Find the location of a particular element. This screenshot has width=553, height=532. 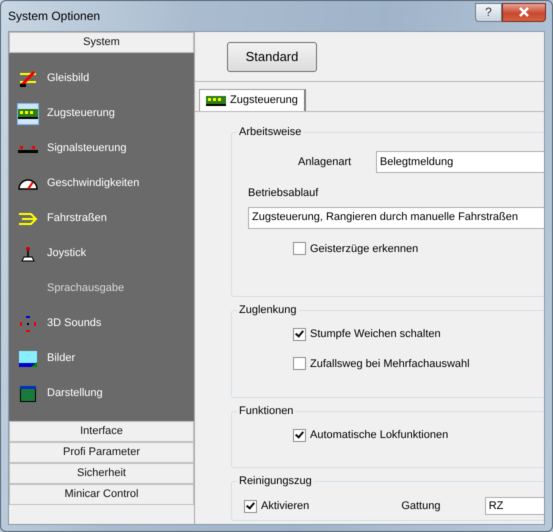

tab: Zugsteuerung is located at coordinates (252, 100).